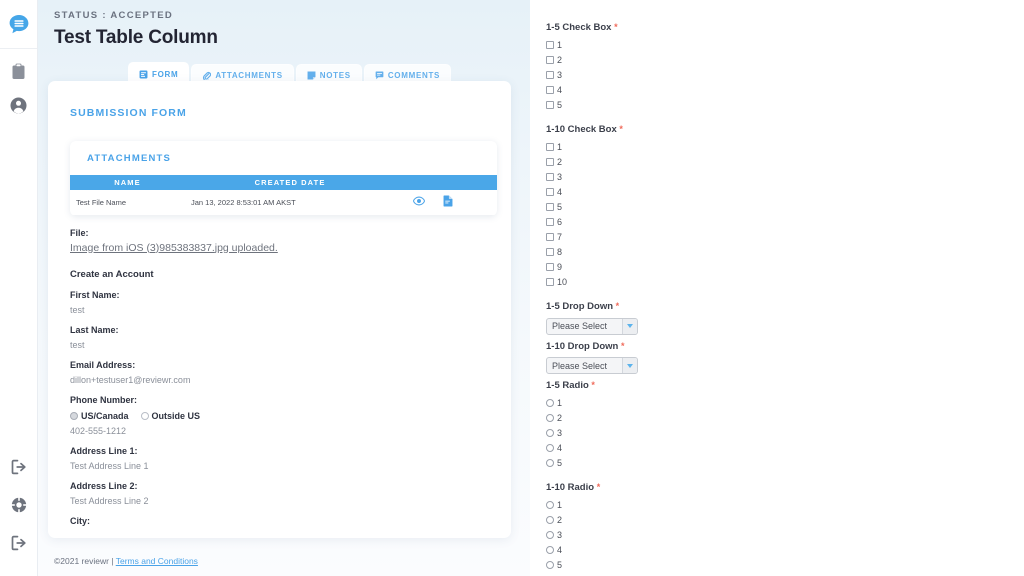 Image resolution: width=1024 pixels, height=576 pixels. I want to click on sidebar-item-support, so click(19, 507).